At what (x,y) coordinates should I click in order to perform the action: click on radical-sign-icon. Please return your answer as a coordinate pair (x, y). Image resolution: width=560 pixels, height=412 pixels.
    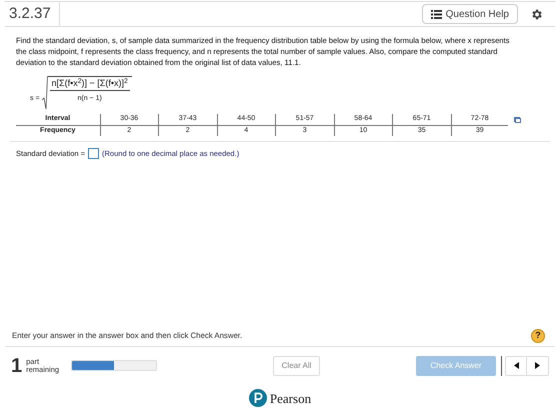
    Looking at the image, I should click on (45, 93).